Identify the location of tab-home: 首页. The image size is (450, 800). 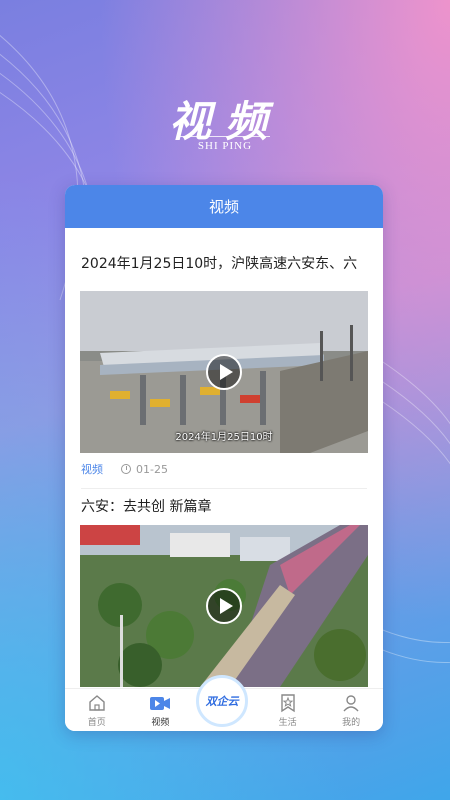
(97, 710).